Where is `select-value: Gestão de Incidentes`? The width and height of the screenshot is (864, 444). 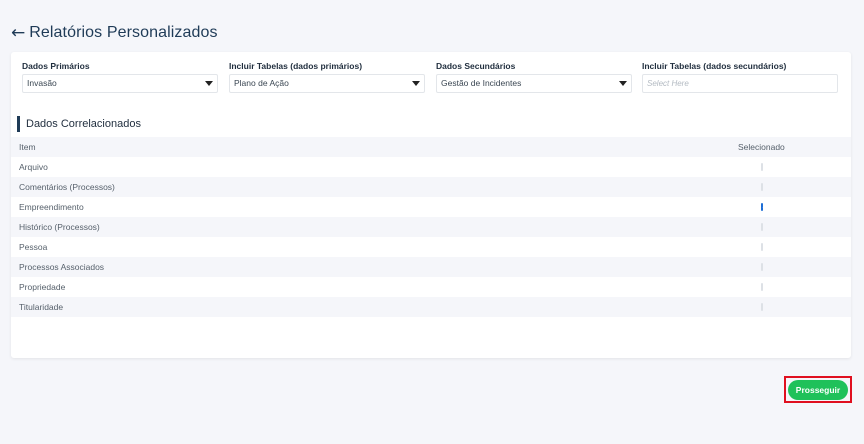 select-value: Gestão de Incidentes is located at coordinates (481, 83).